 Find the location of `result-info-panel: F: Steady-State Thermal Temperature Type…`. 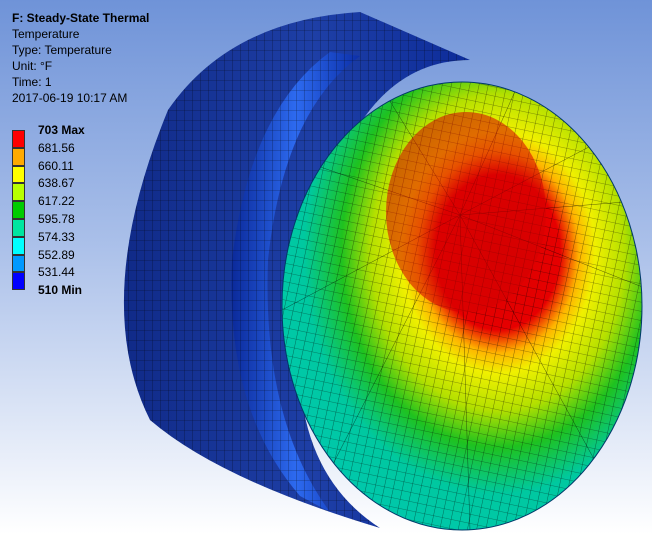

result-info-panel: F: Steady-State Thermal Temperature Type… is located at coordinates (80, 58).